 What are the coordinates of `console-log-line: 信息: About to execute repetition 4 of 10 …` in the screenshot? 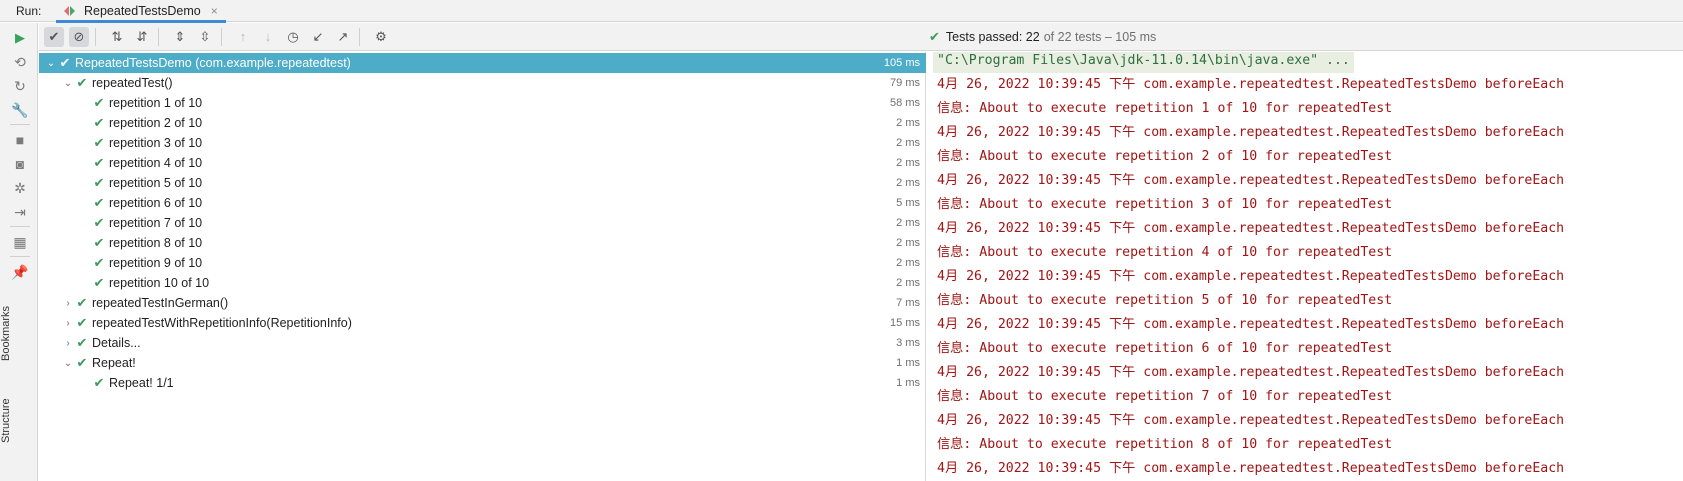 It's located at (1165, 252).